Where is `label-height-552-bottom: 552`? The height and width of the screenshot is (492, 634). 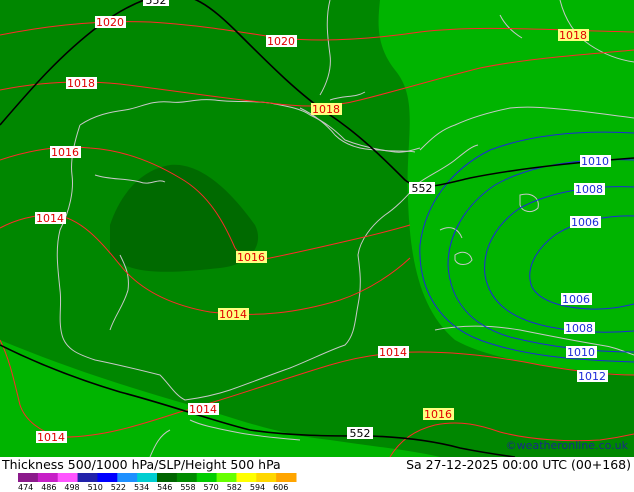 label-height-552-bottom: 552 is located at coordinates (360, 433).